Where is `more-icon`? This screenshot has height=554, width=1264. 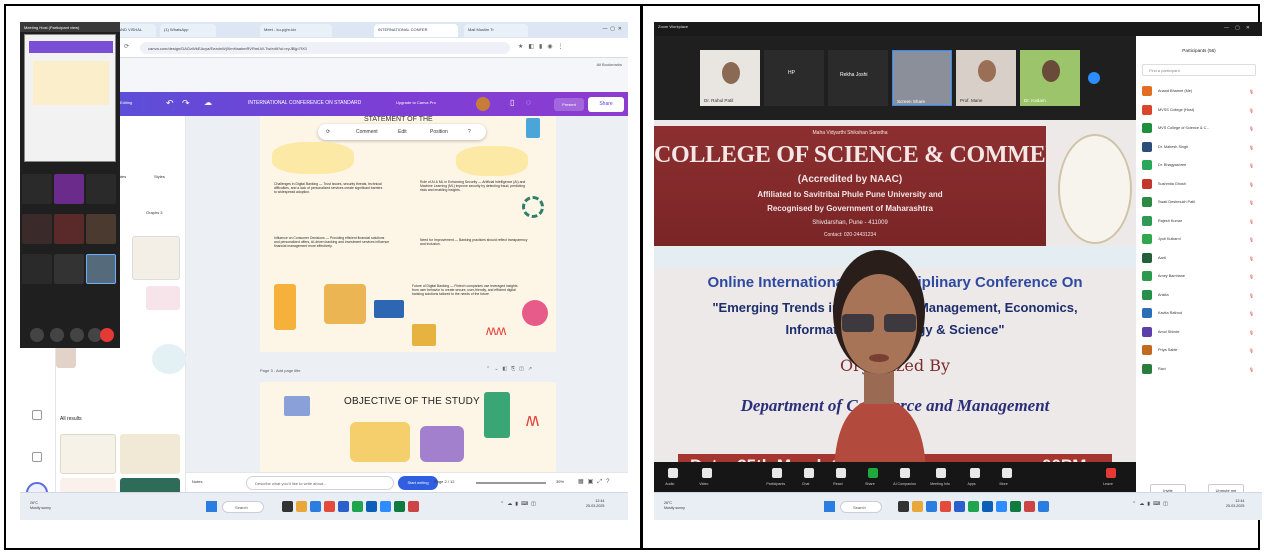
more-icon is located at coordinates (1007, 473).